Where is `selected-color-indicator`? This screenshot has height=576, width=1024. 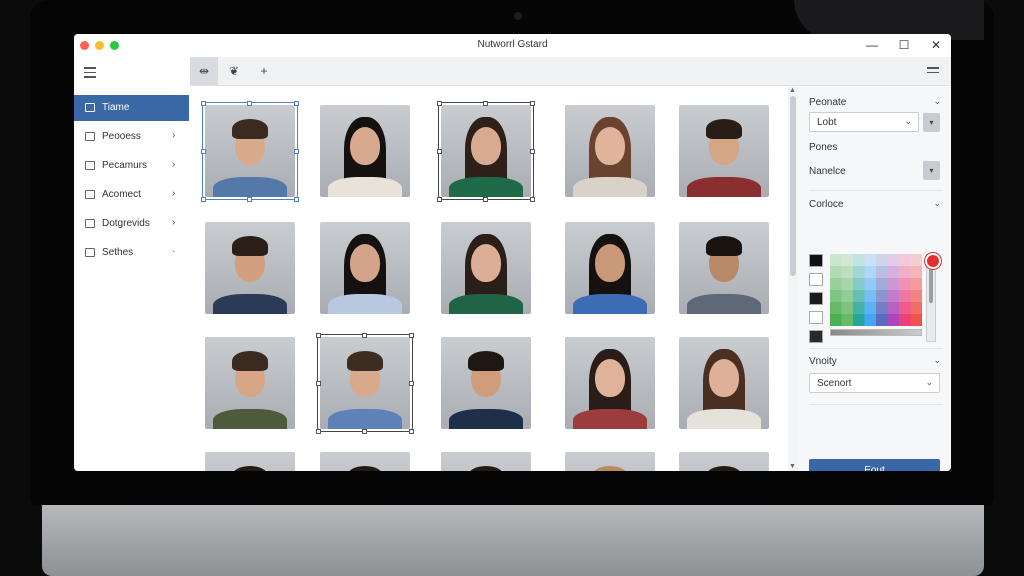
selected-color-indicator is located at coordinates (933, 261).